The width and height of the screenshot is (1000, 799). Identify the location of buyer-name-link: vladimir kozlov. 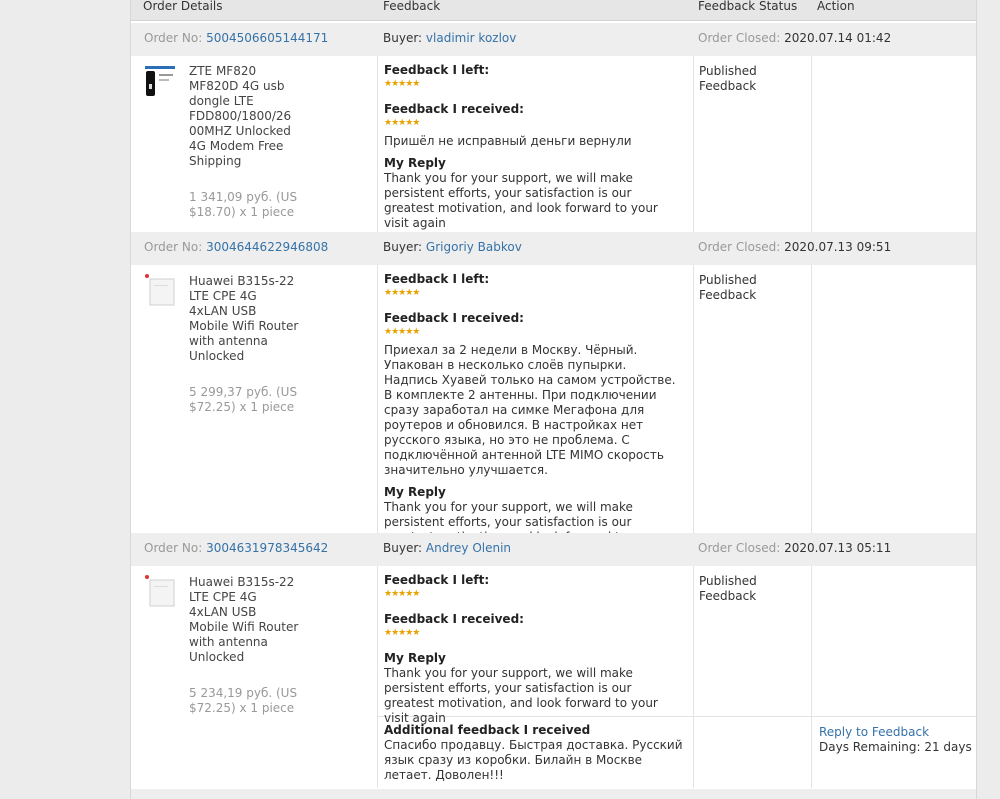
(471, 38).